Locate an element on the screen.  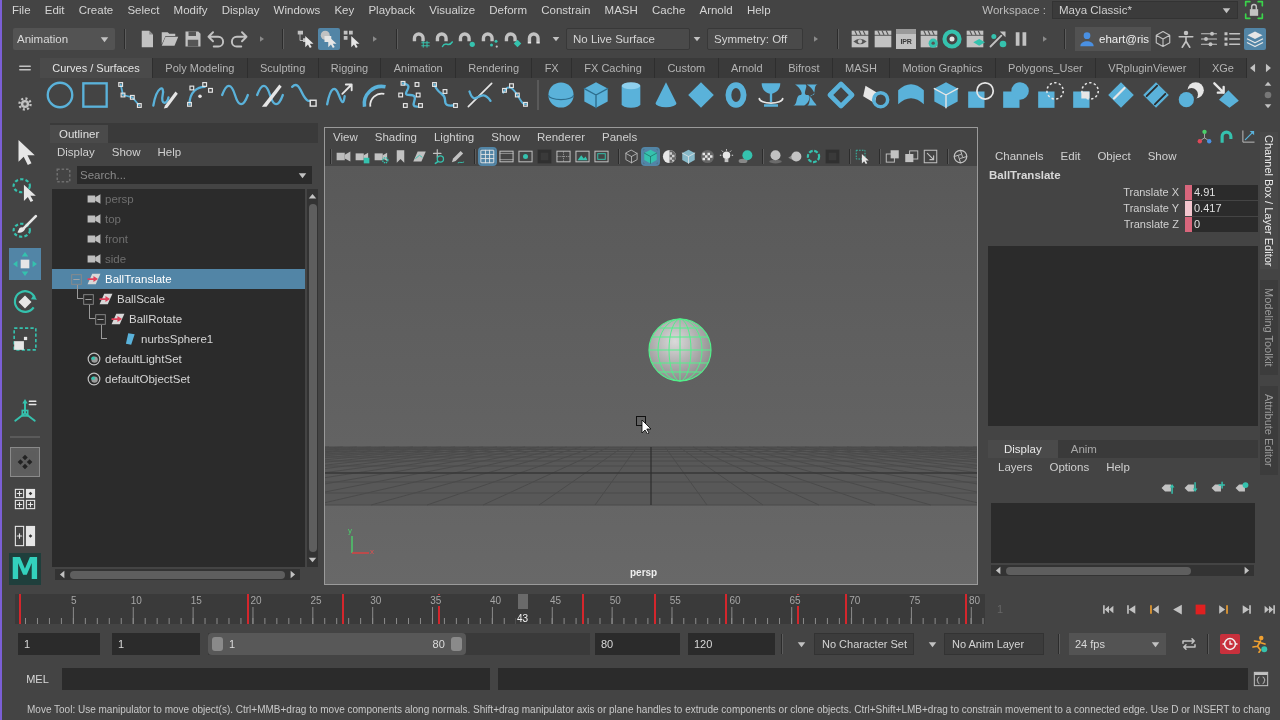
wire-shaded-cube-icon is located at coordinates (688, 156).